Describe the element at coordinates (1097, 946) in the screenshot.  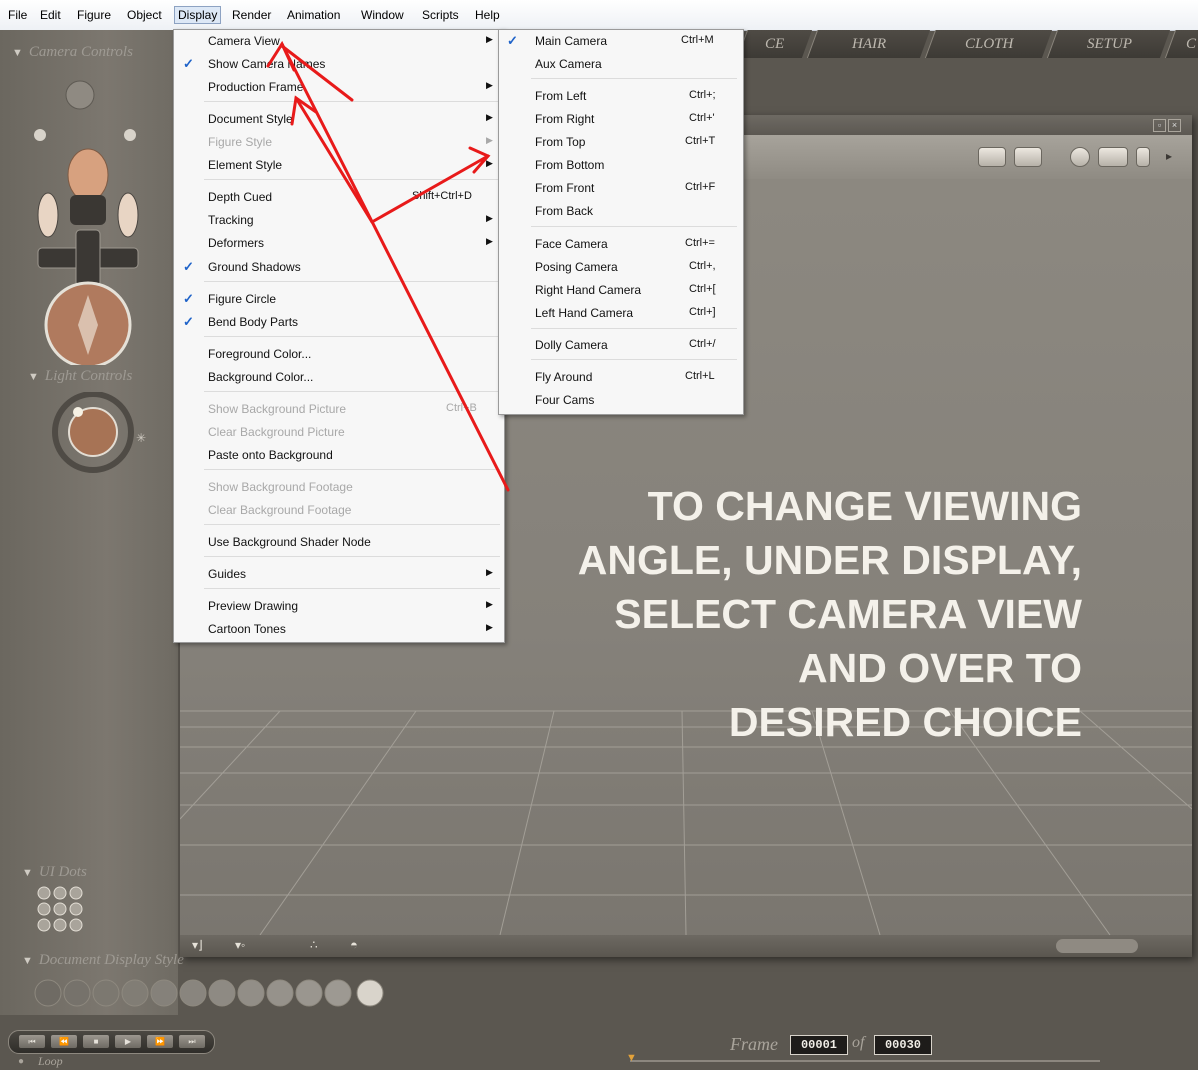
I see `display-toggle-dots` at that location.